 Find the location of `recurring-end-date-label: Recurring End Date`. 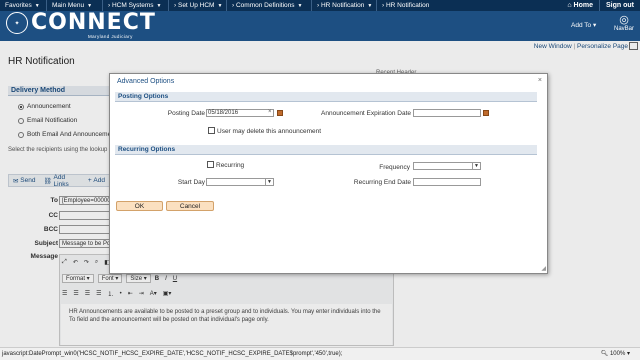

recurring-end-date-label: Recurring End Date is located at coordinates (382, 182).